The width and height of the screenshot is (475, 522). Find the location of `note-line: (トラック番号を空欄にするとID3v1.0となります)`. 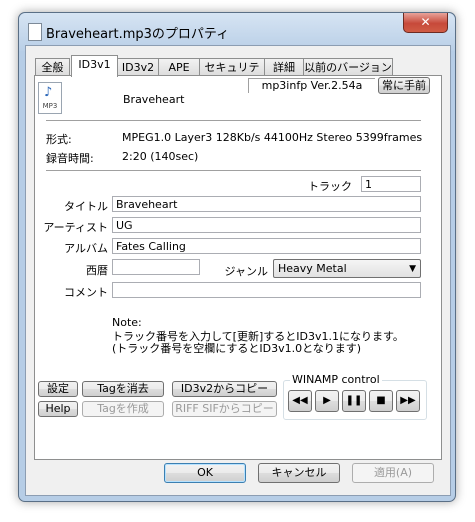

note-line: (トラック番号を空欄にするとID3v1.0となります) is located at coordinates (237, 348).